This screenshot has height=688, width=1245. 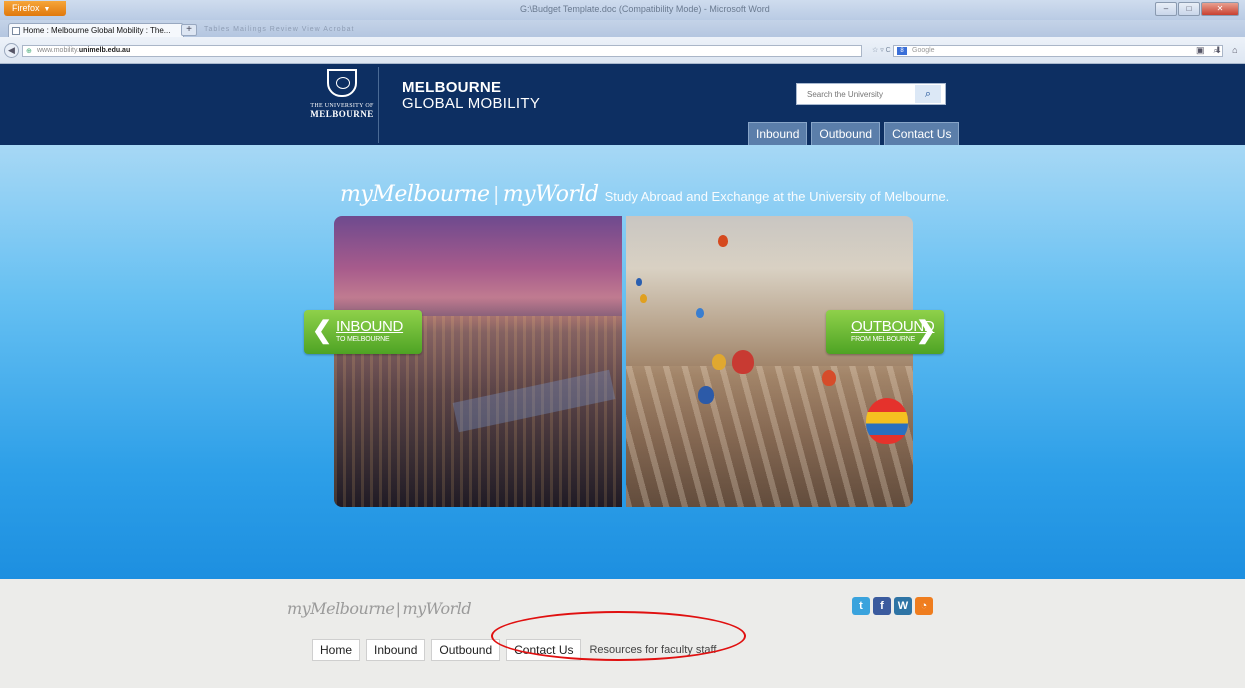 I want to click on outbound-button: OUTBOUND FROM MELBOURNE ❯, so click(x=885, y=332).